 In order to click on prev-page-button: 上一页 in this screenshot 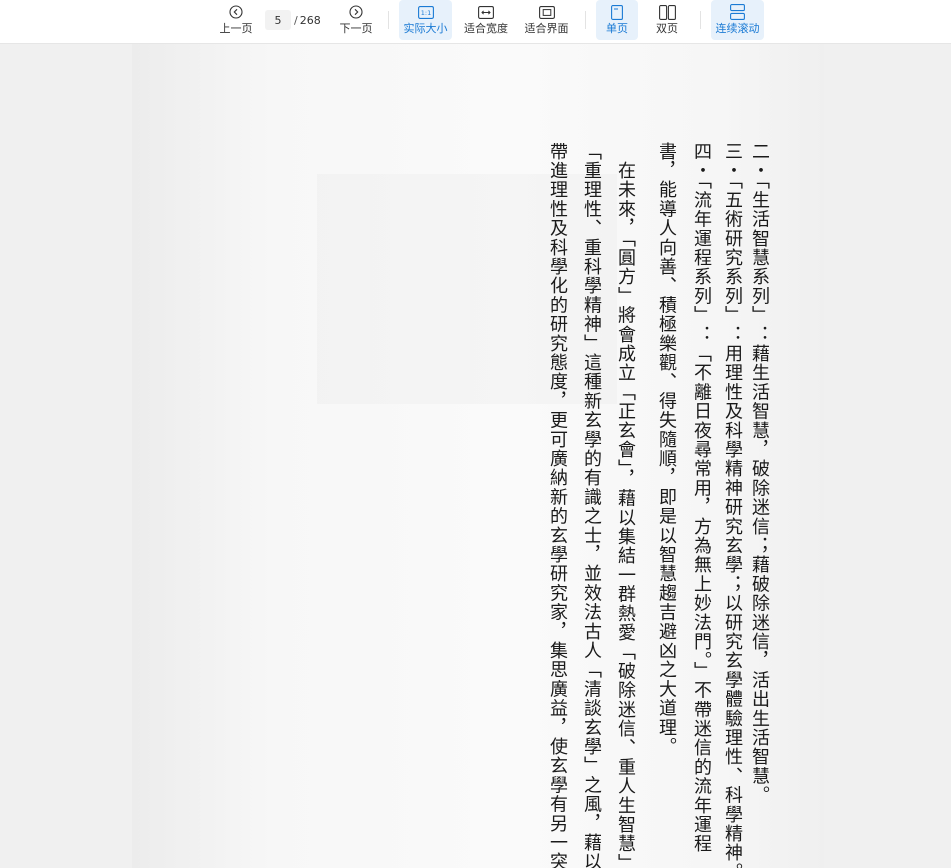, I will do `click(236, 20)`.